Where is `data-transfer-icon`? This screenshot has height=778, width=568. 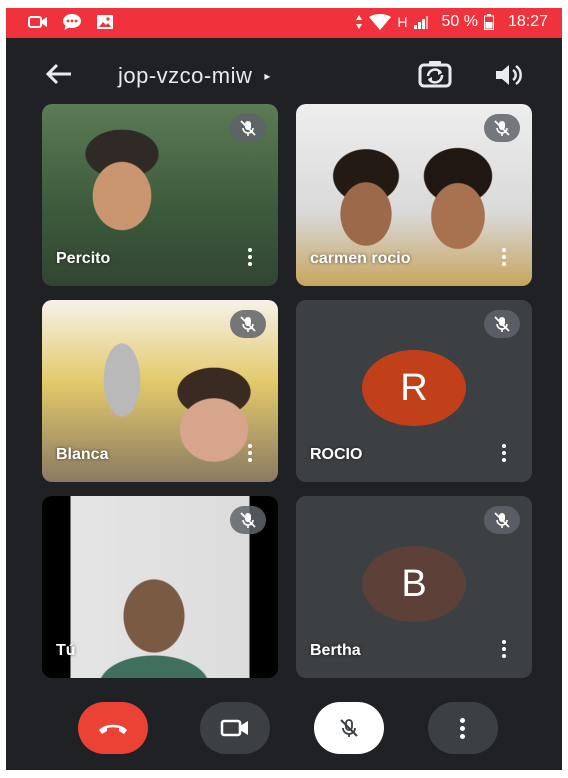
data-transfer-icon is located at coordinates (359, 22).